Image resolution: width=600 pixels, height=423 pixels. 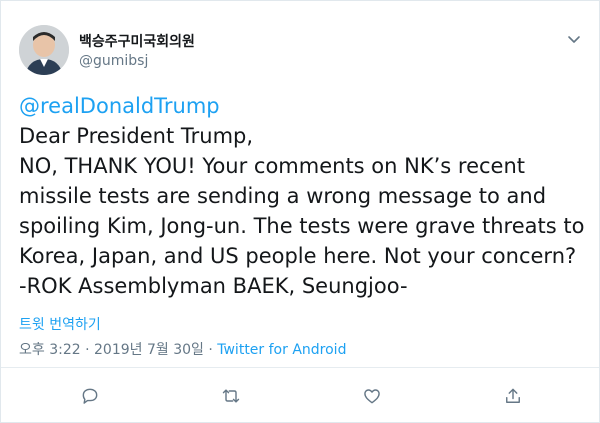 I want to click on user-handle: @gumibsj, so click(x=113, y=61).